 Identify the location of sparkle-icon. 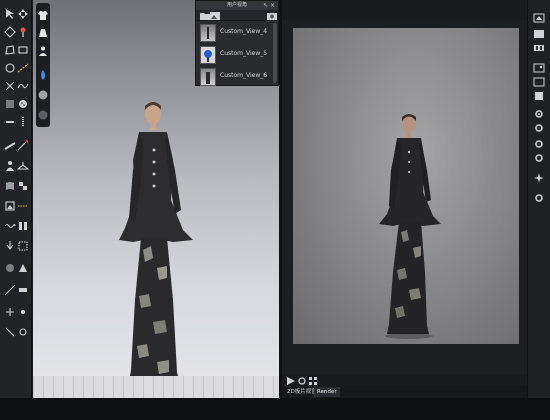
(539, 178).